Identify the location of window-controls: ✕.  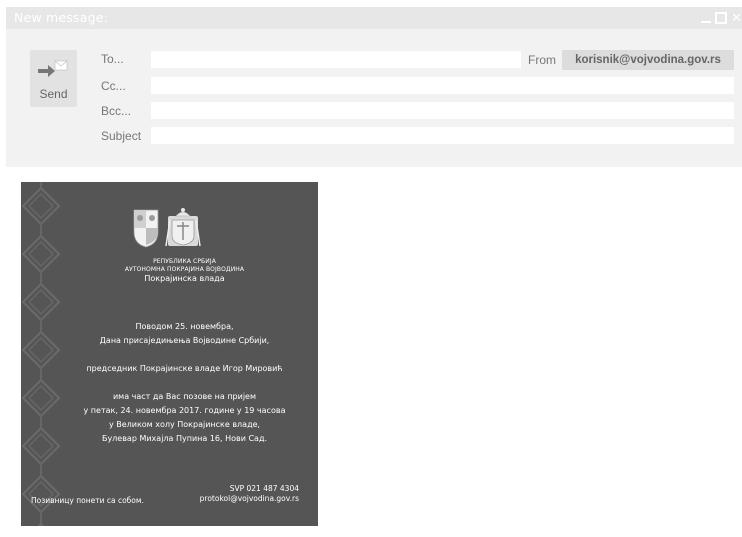
(721, 18).